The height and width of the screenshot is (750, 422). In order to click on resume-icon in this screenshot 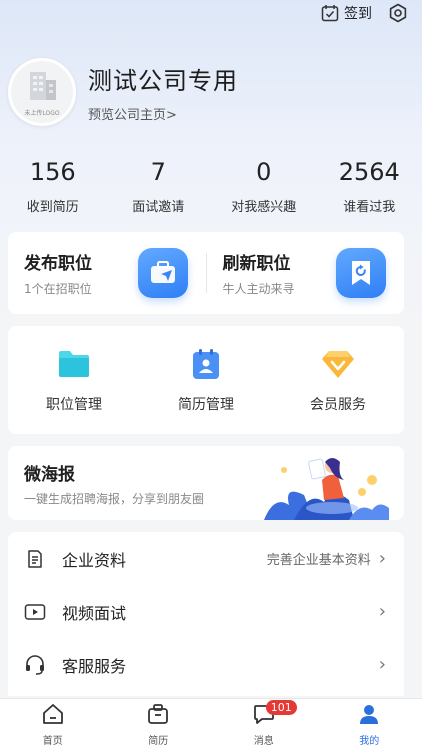, I will do `click(206, 364)`.